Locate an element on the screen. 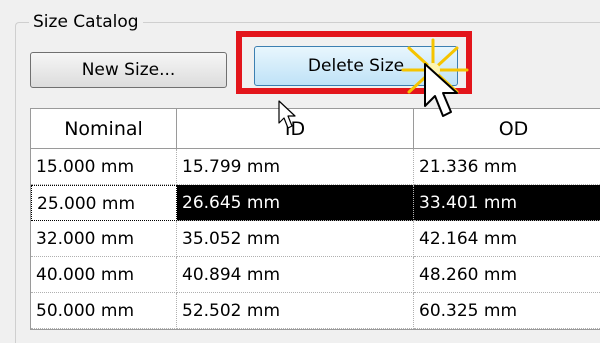 The width and height of the screenshot is (600, 343). cell-id: 52.502 mm is located at coordinates (295, 311).